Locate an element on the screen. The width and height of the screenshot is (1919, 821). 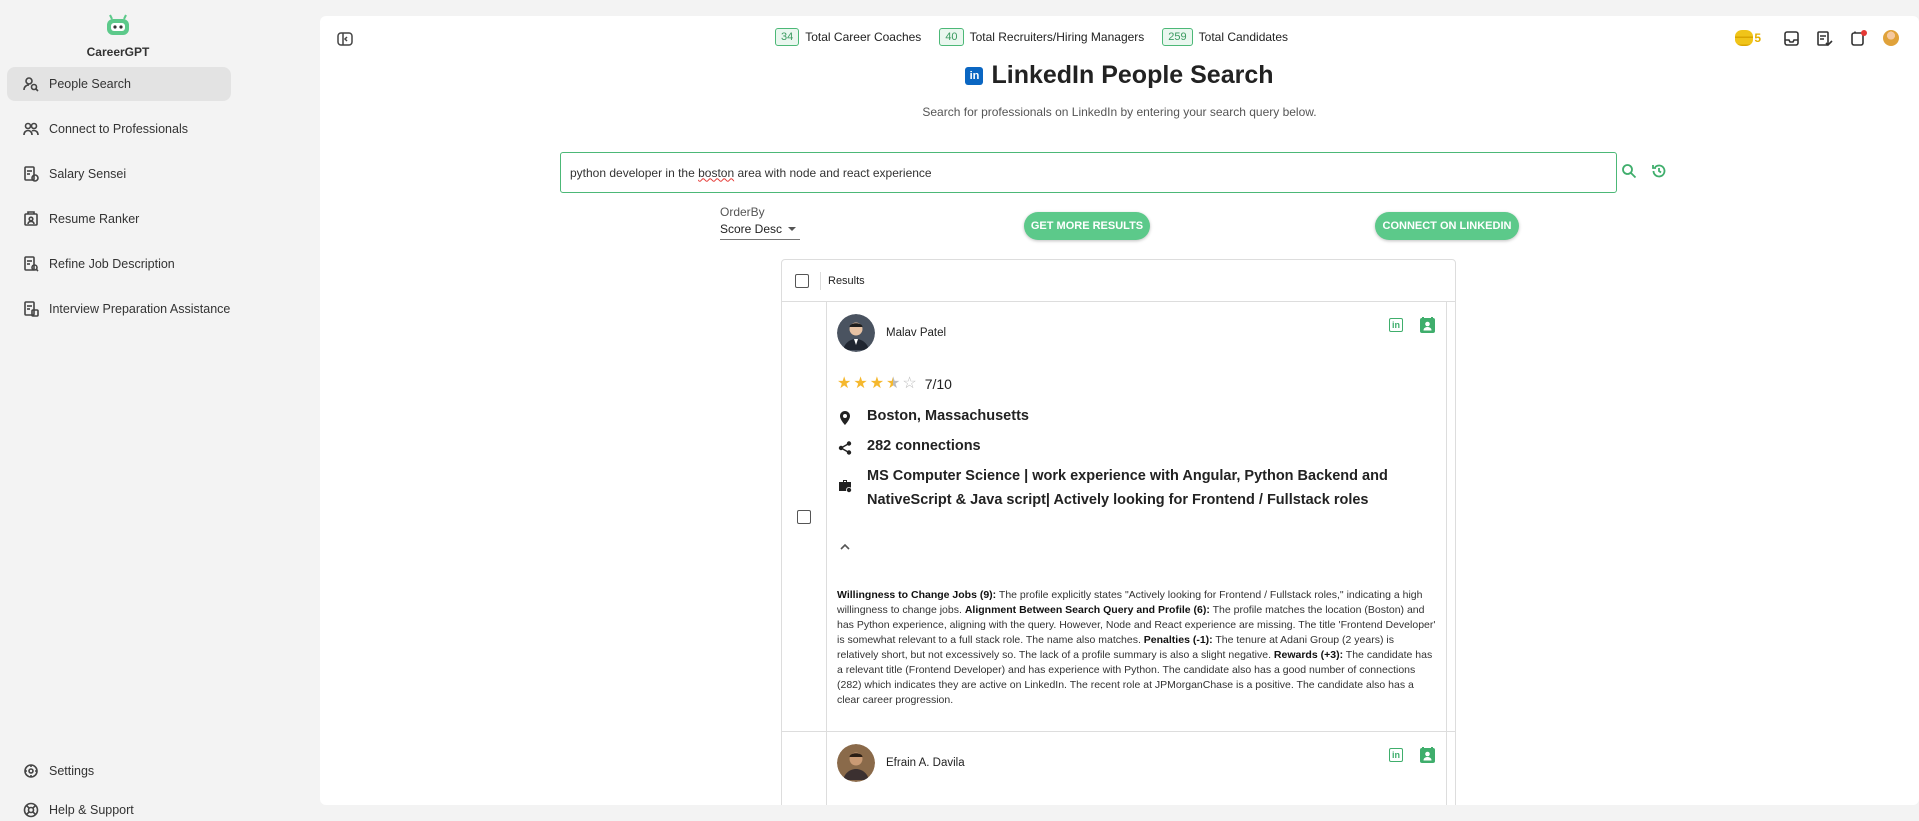
header-toolbar: 5 is located at coordinates (1821, 38).